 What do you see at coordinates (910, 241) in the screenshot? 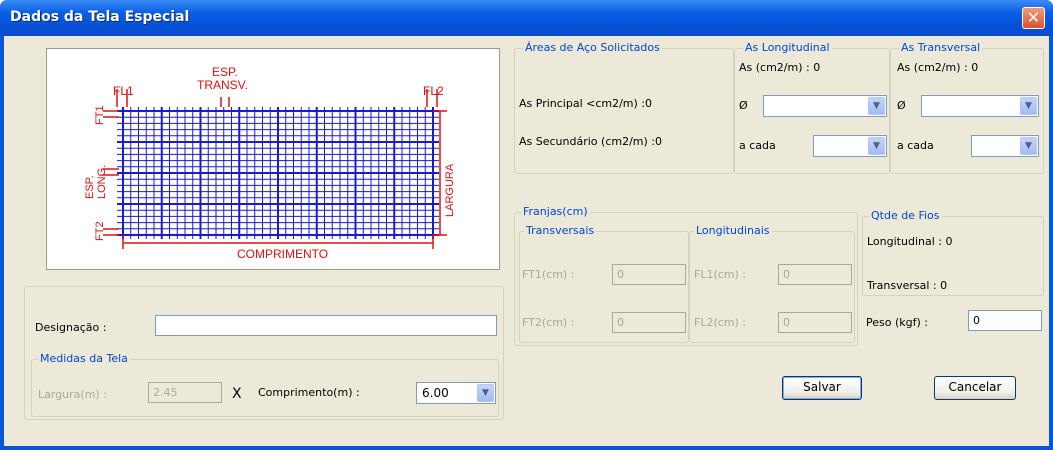
I see `qtde-longitudinal-label: Longitudinal : 0` at bounding box center [910, 241].